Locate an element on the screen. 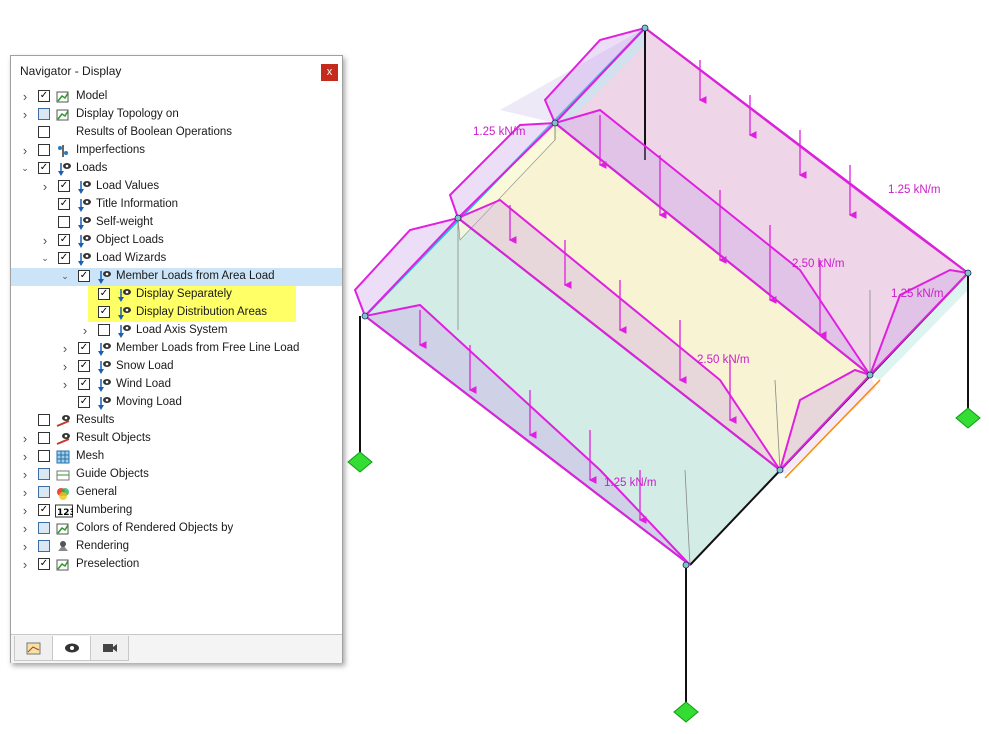 The height and width of the screenshot is (734, 989). model-icon is located at coordinates (63, 529).